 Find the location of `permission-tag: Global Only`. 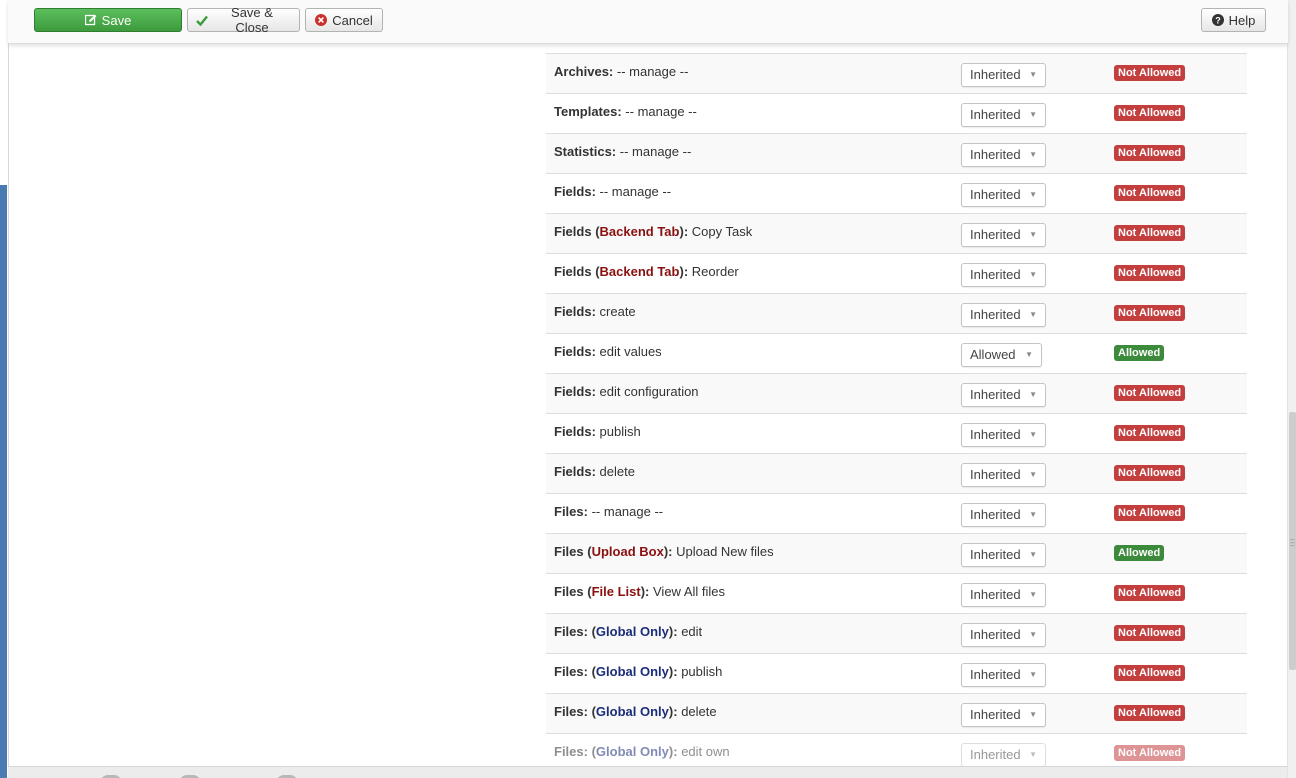

permission-tag: Global Only is located at coordinates (632, 711).